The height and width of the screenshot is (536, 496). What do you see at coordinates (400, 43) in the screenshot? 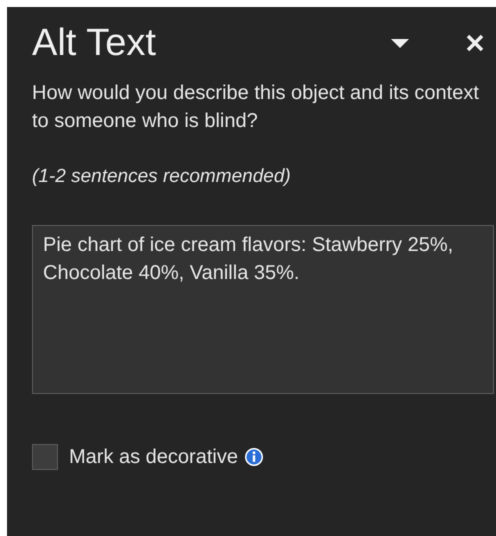
I see `caret-icon` at bounding box center [400, 43].